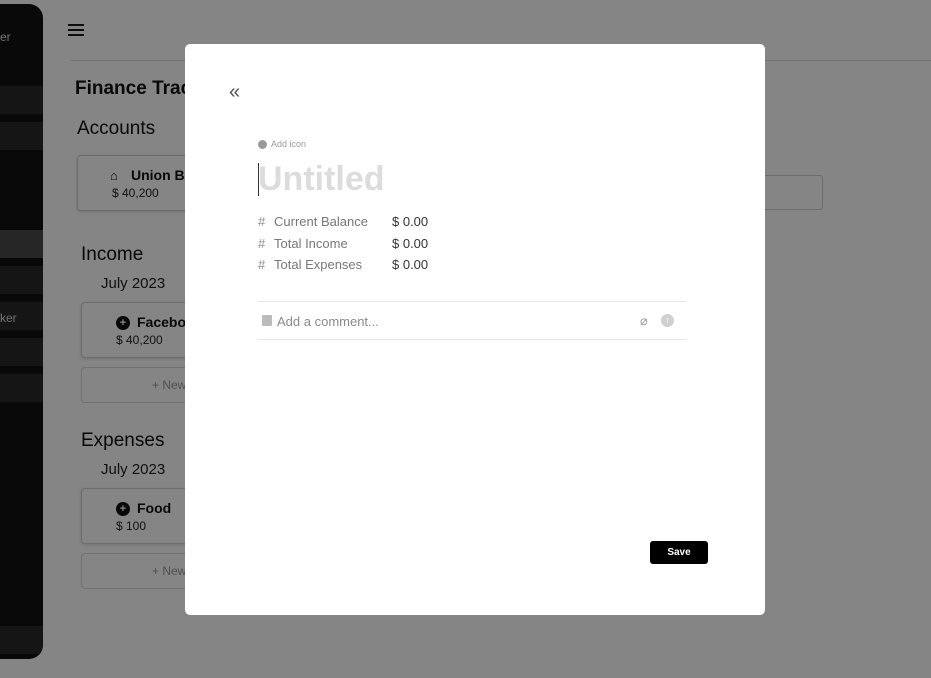  What do you see at coordinates (262, 144) in the screenshot?
I see `smiley-icon` at bounding box center [262, 144].